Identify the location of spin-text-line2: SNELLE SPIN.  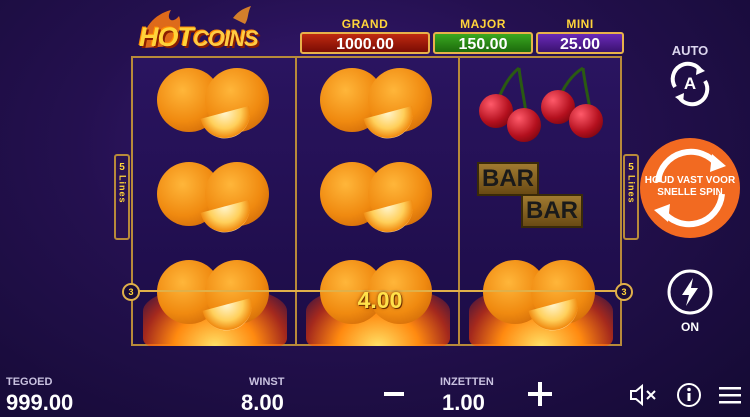
(690, 192).